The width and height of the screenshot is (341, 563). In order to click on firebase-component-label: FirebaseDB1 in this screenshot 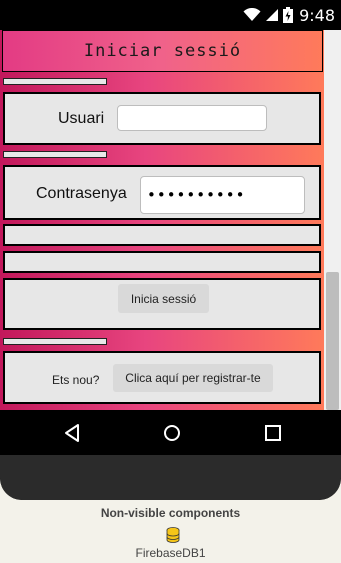, I will do `click(170, 553)`.